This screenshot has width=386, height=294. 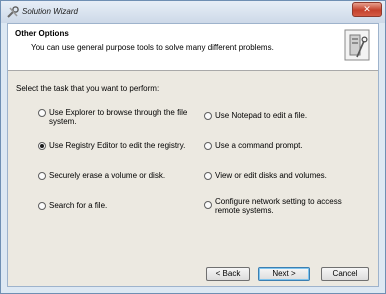 What do you see at coordinates (208, 116) in the screenshot?
I see `radio-notepad` at bounding box center [208, 116].